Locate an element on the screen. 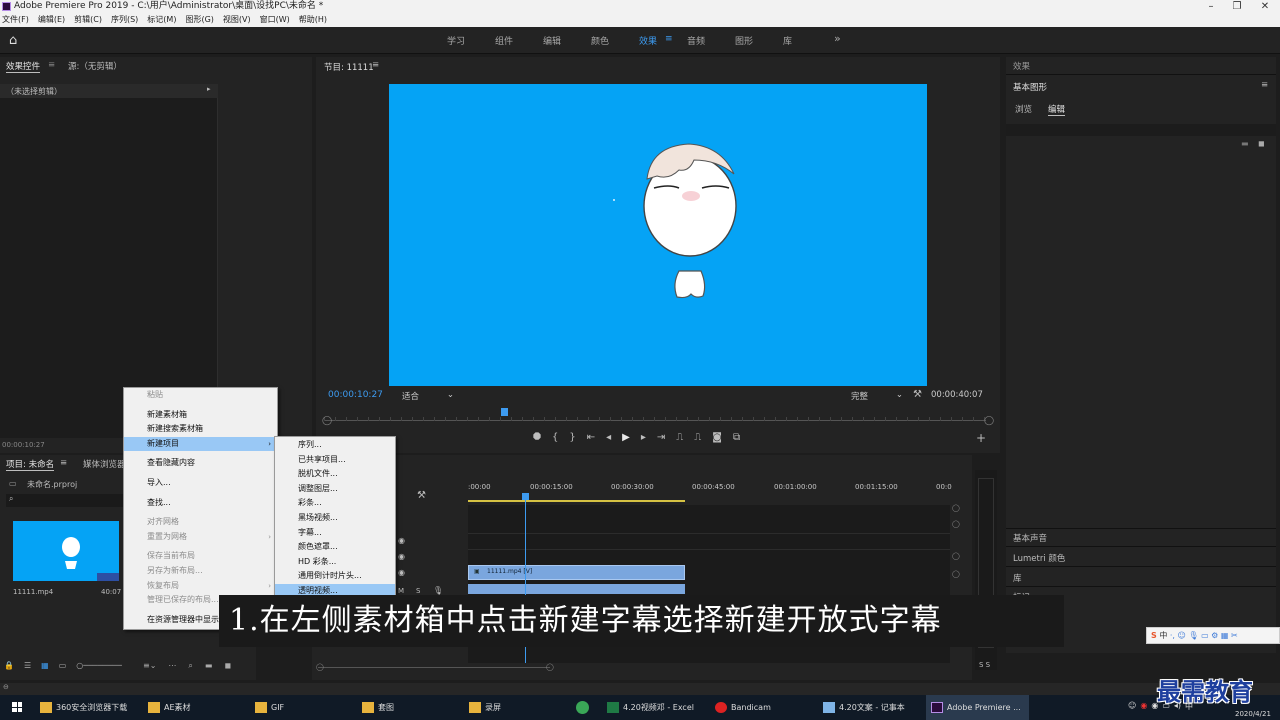 The width and height of the screenshot is (1280, 720). taskbar-item-excel: 4.20视频邓 - Excel is located at coordinates (650, 707).